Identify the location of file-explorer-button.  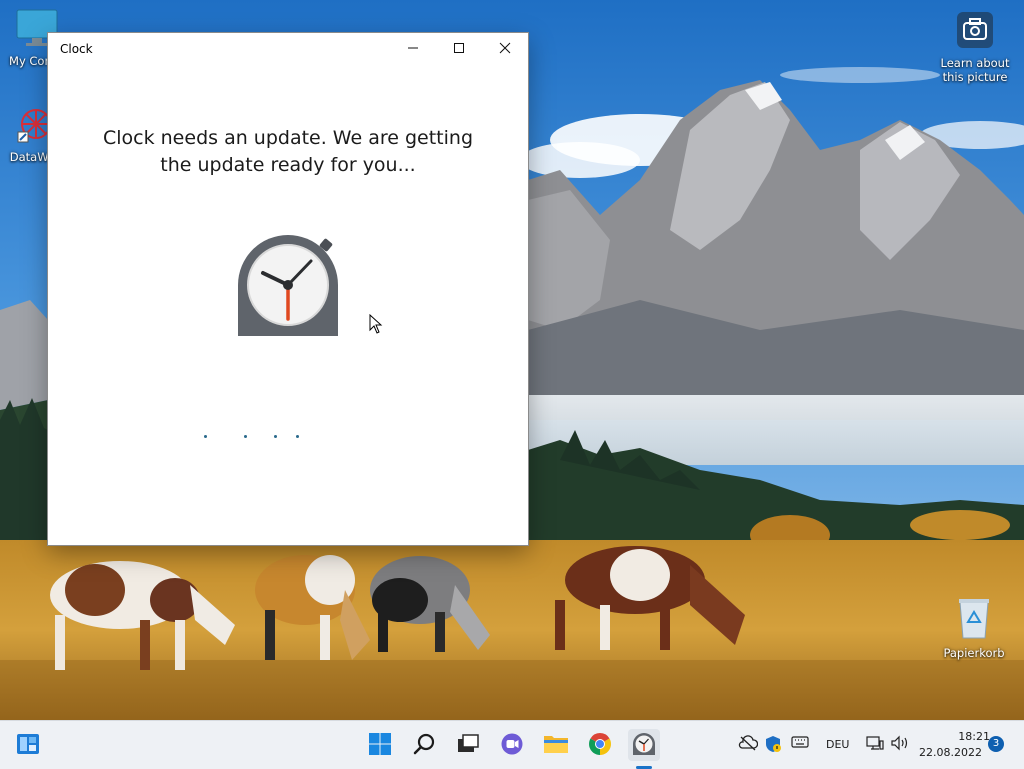
(556, 745).